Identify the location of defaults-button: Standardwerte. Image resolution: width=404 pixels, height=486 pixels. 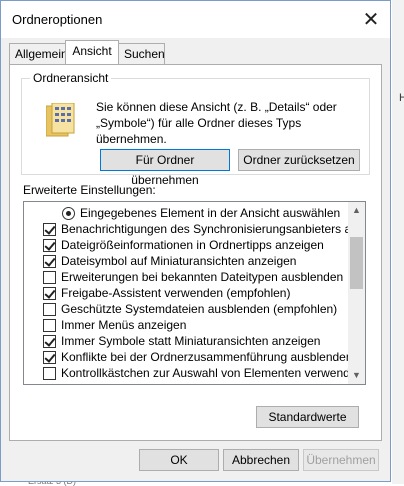
(307, 417).